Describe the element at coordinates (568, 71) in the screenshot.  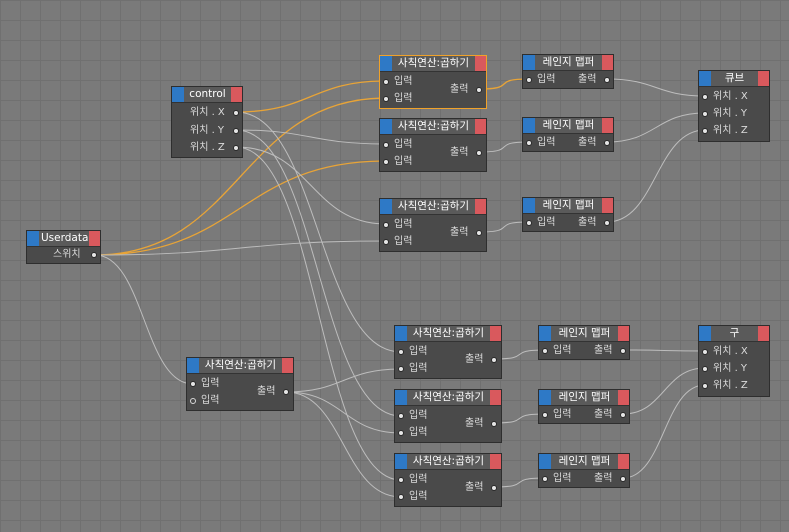
I see `range-mapper-node-1: 레인지 맵퍼 입력 출력` at that location.